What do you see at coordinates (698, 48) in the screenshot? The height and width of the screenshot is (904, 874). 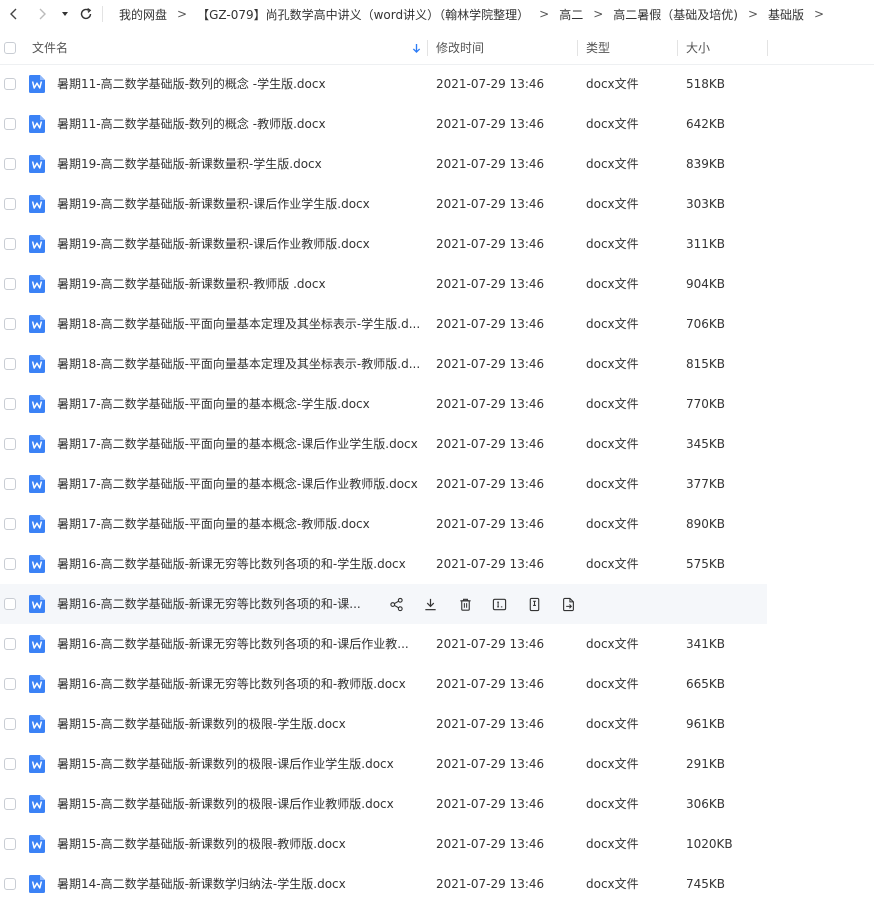 I see `column-header-size: 大小` at bounding box center [698, 48].